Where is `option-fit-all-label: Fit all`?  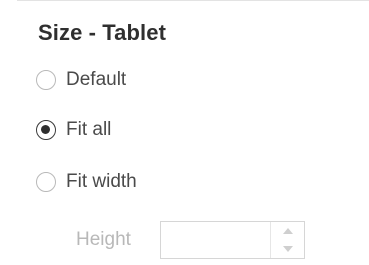
option-fit-all-label: Fit all is located at coordinates (89, 129).